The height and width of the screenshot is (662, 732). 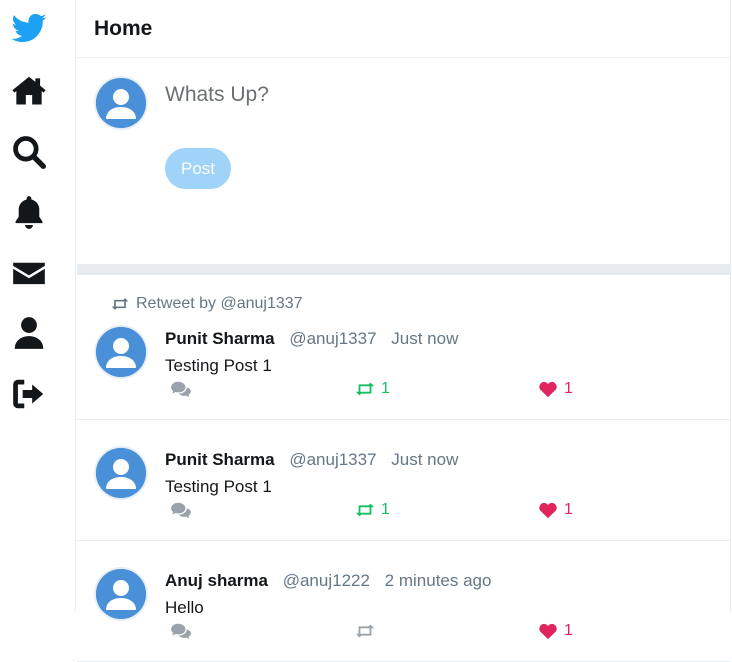 What do you see at coordinates (219, 303) in the screenshot?
I see `retweet-by-text: Retweet by @anuj1337` at bounding box center [219, 303].